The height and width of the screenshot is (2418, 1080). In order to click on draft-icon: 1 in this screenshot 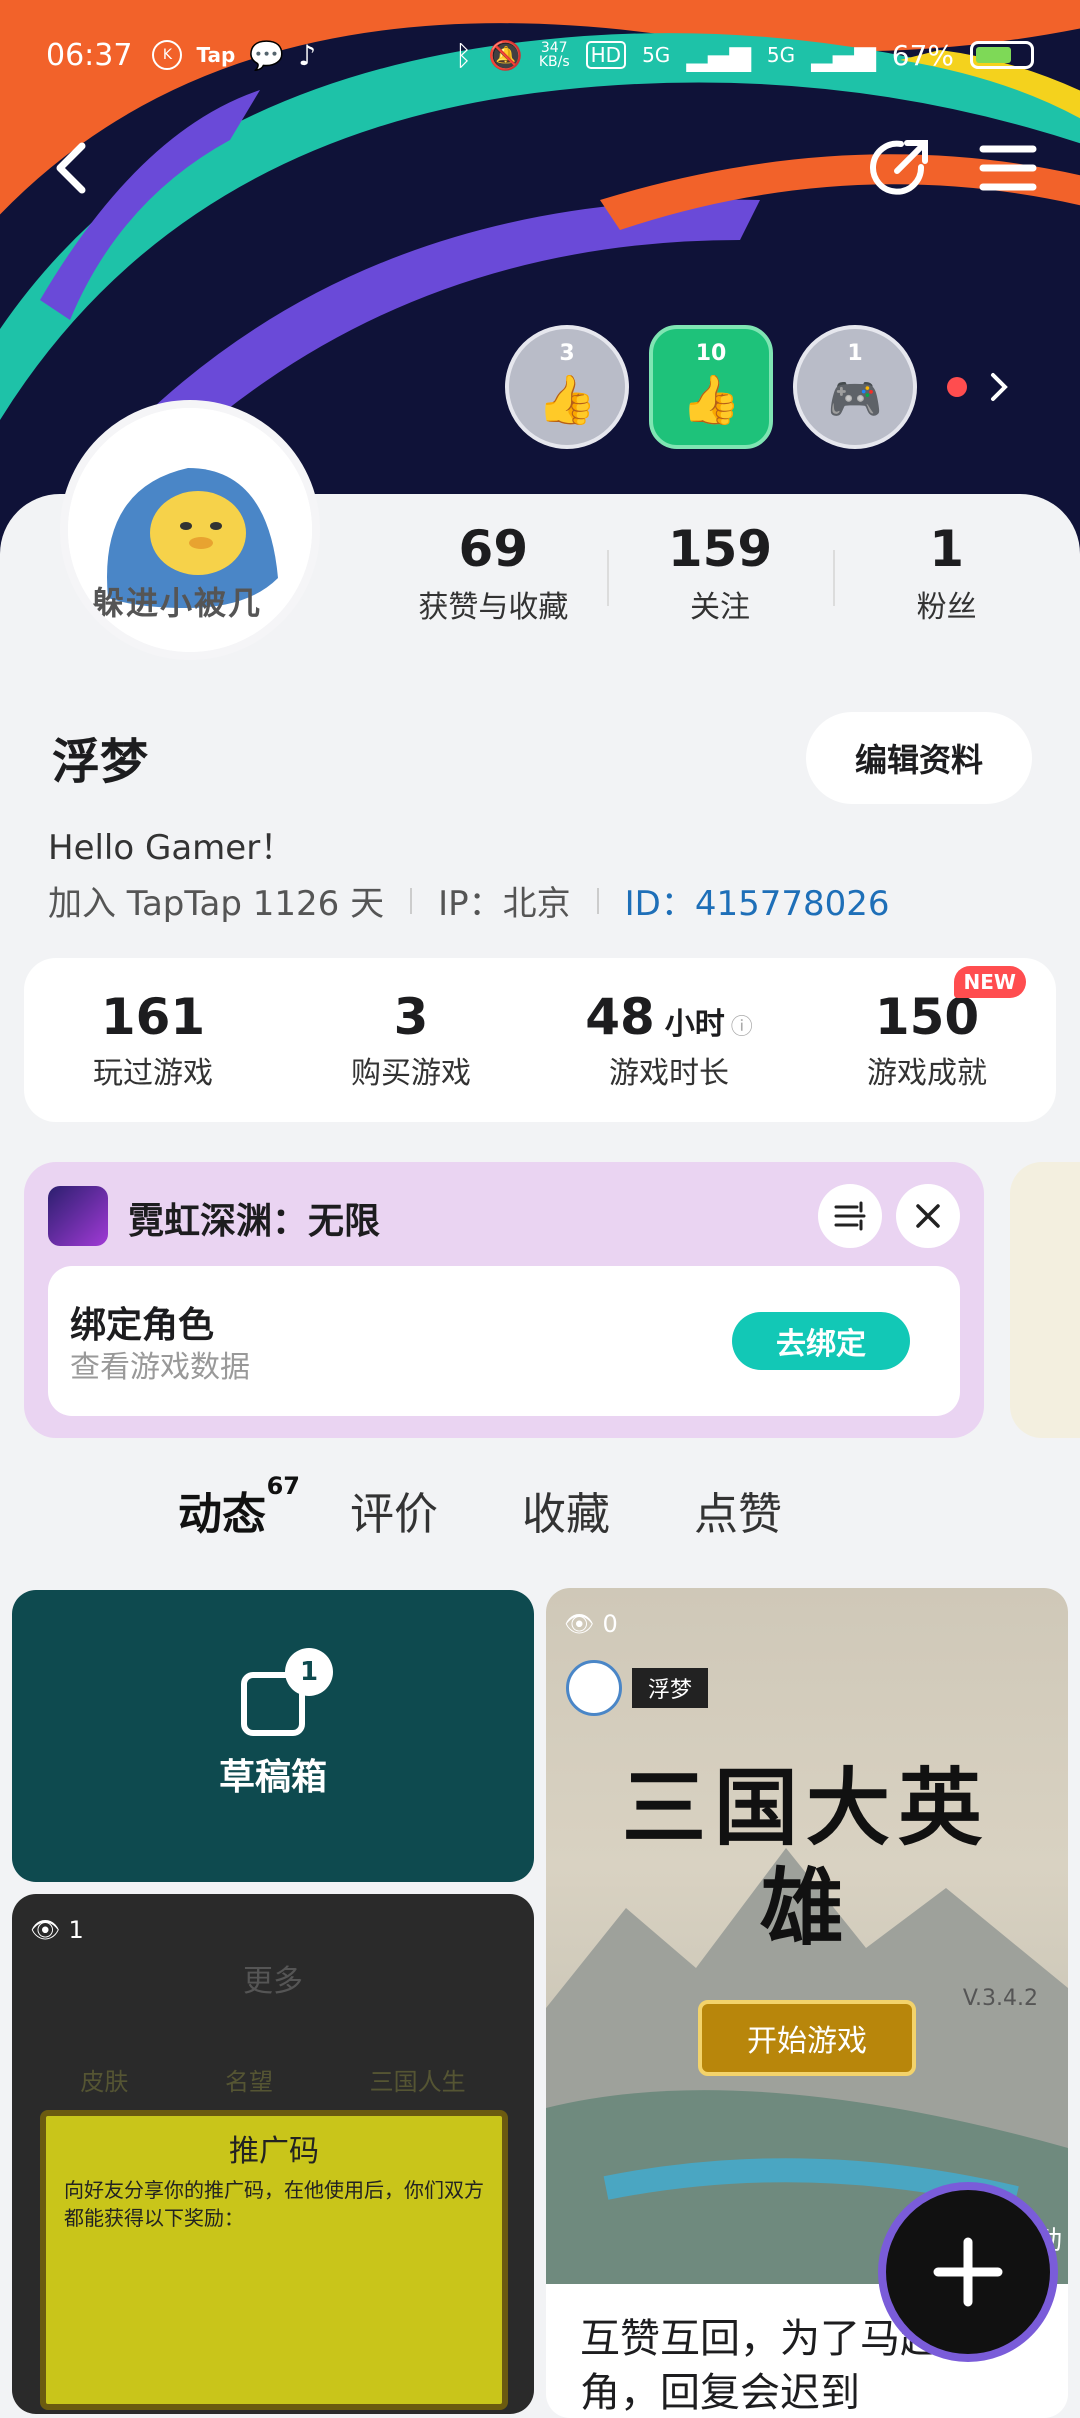, I will do `click(287, 1692)`.